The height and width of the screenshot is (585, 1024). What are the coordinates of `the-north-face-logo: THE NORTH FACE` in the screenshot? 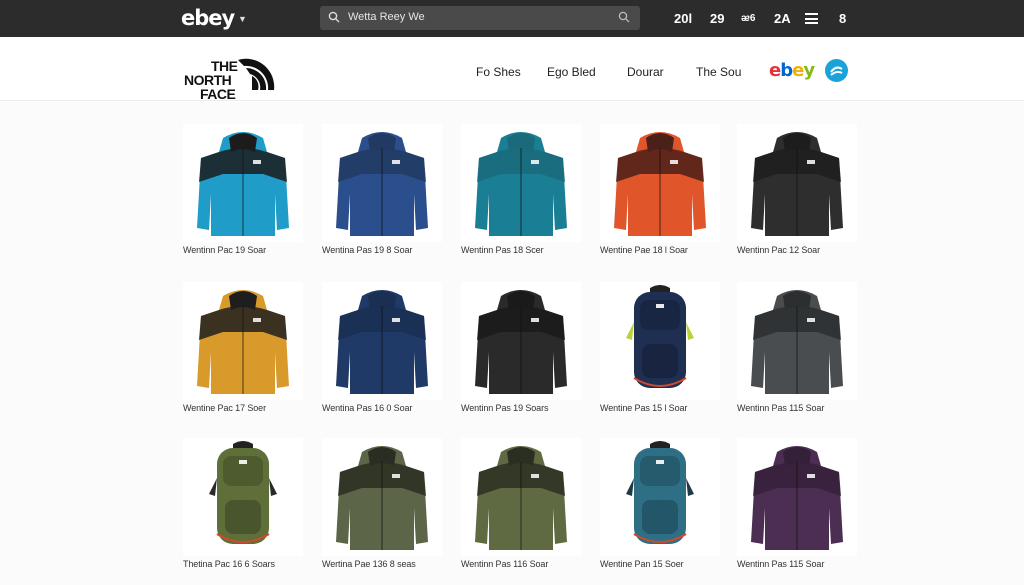 It's located at (231, 74).